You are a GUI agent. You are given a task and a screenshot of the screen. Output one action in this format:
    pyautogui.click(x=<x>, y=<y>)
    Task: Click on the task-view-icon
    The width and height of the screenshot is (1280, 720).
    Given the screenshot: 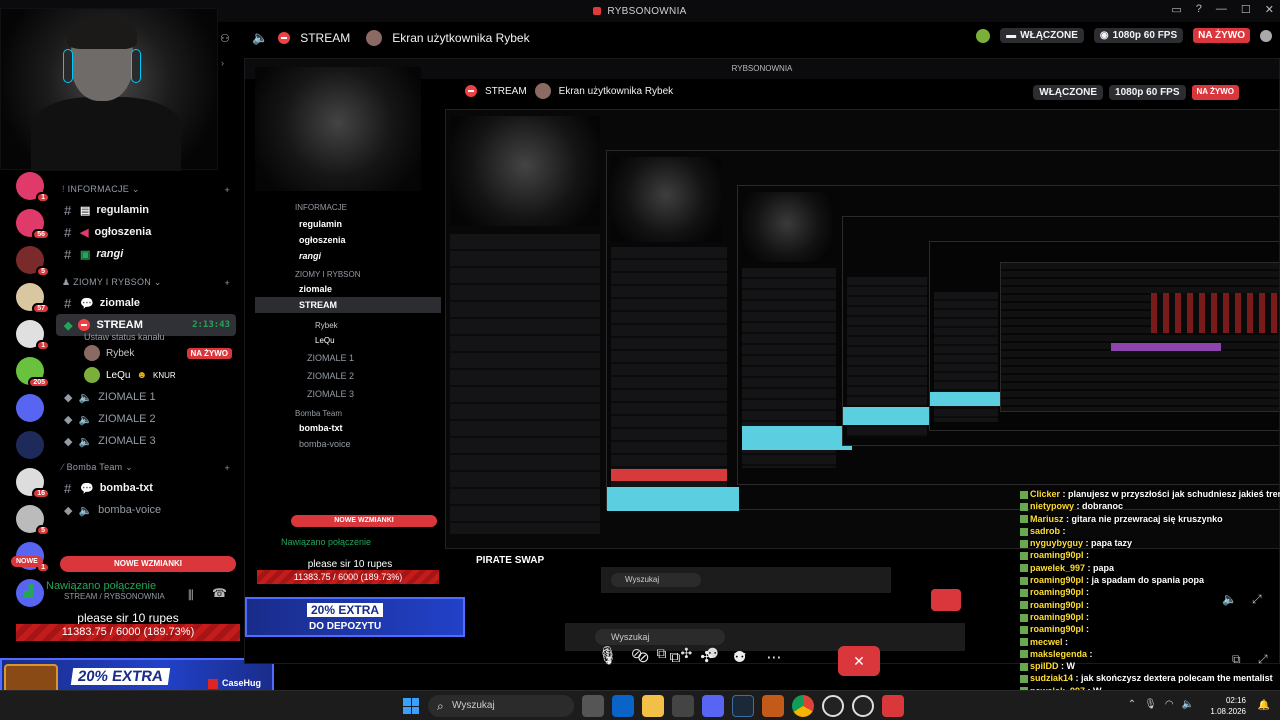 What is the action you would take?
    pyautogui.click(x=593, y=706)
    